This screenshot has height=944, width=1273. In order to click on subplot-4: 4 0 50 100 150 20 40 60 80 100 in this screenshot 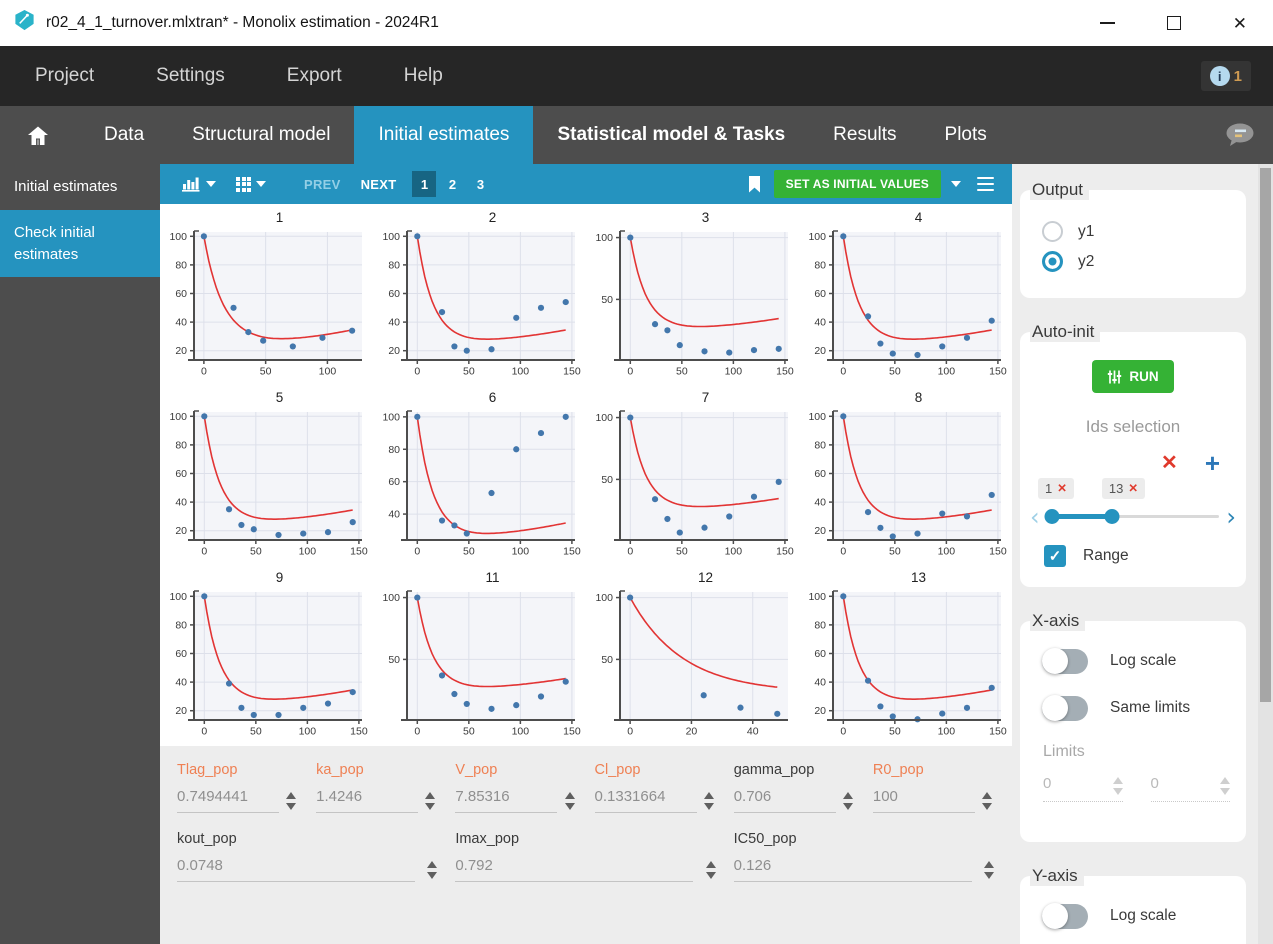, I will do `click(905, 296)`.